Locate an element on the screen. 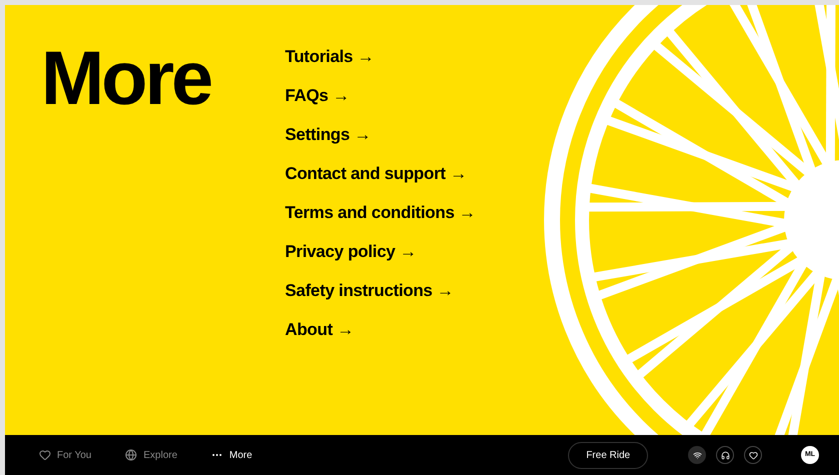 The height and width of the screenshot is (475, 839). nav-tab: For You is located at coordinates (65, 455).